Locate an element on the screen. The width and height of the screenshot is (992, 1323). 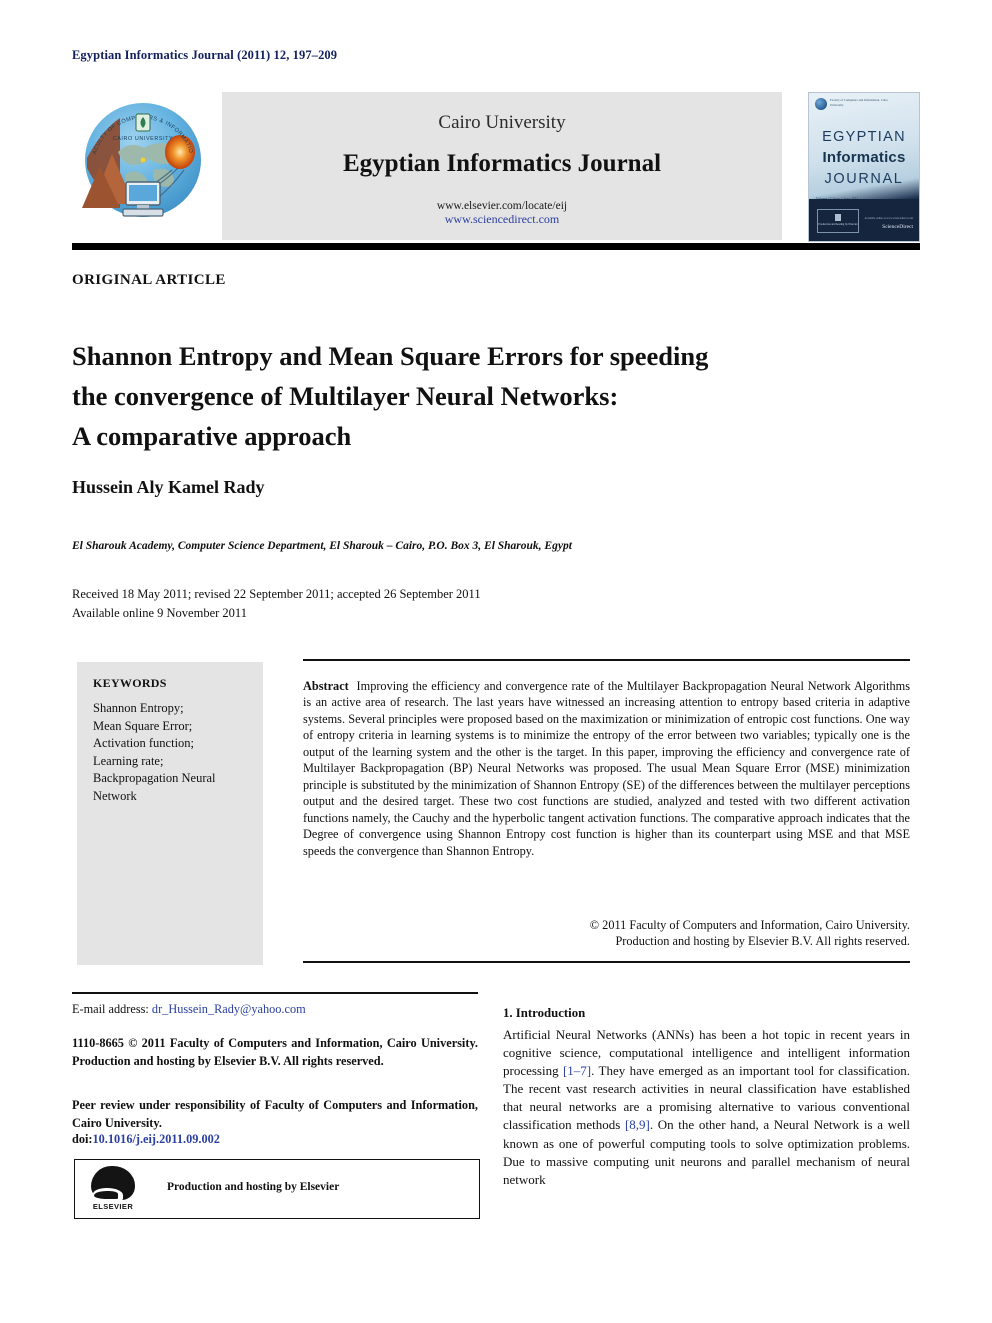
email-label: E-mail address: is located at coordinates (110, 1009).